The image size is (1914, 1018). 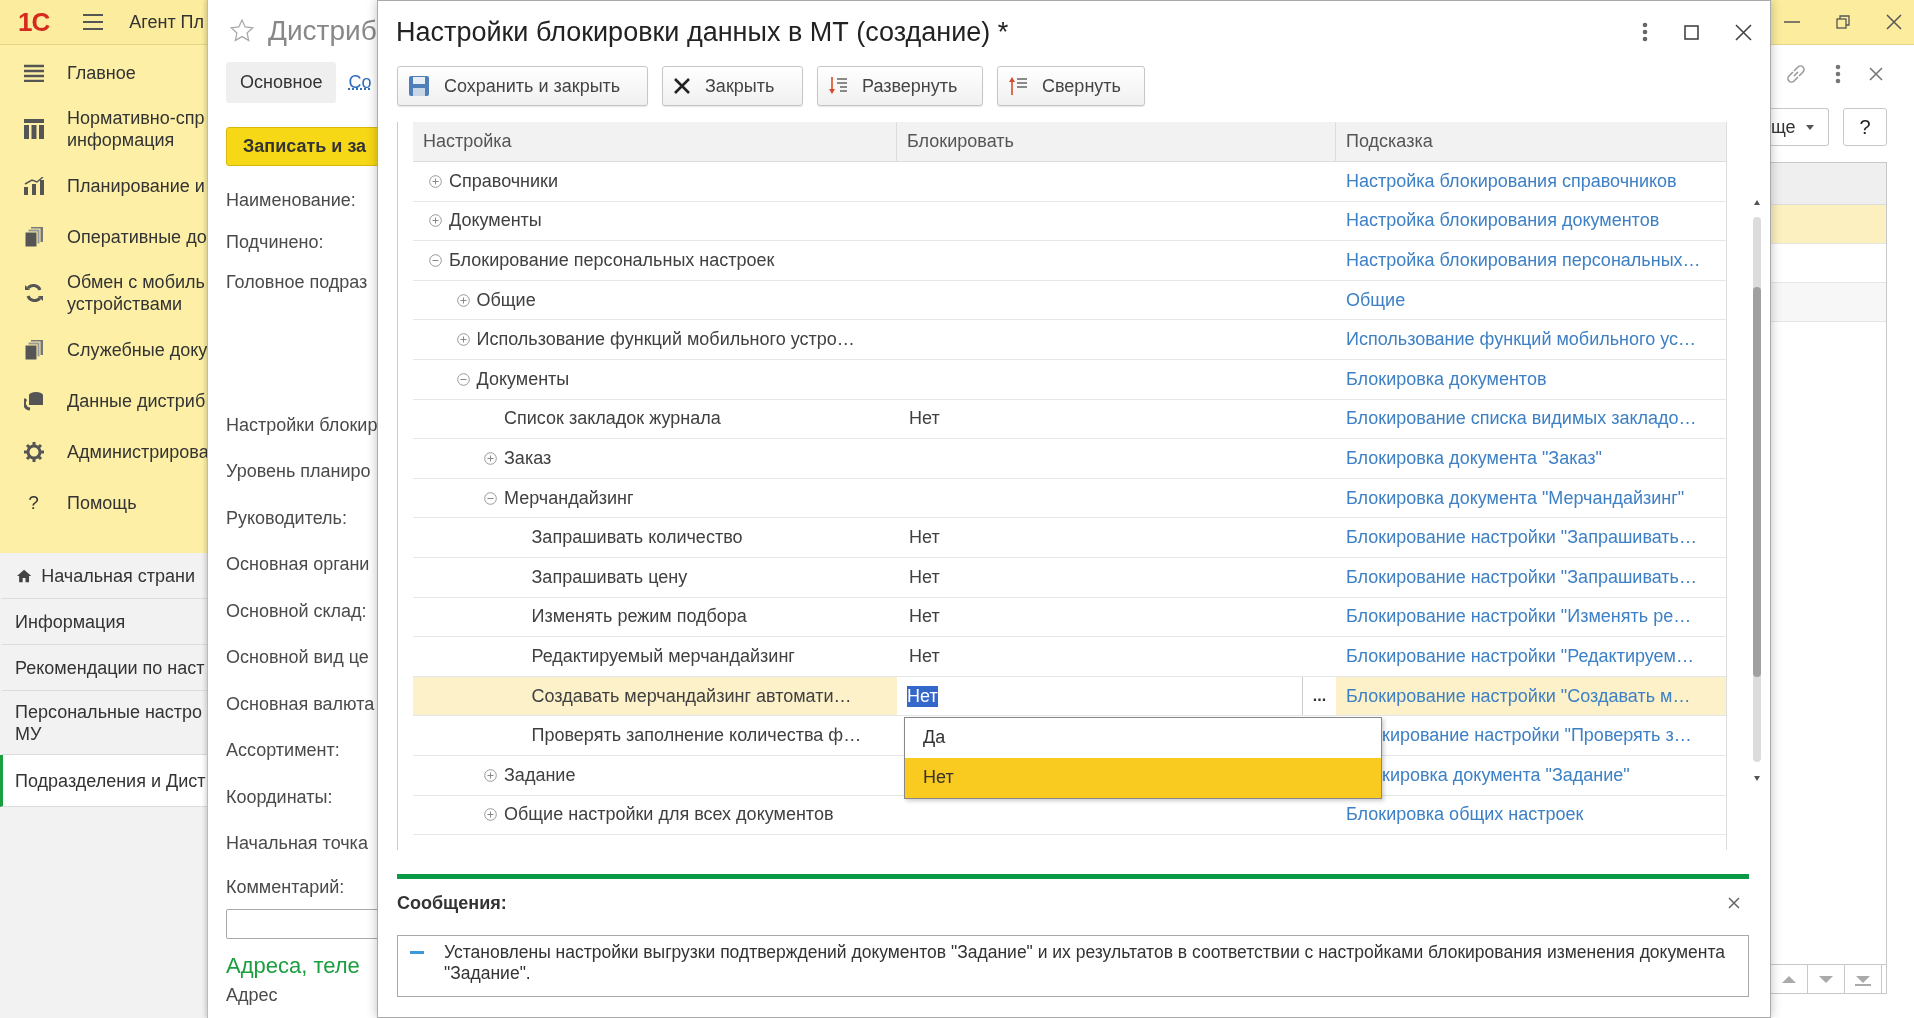 I want to click on column-header: Настройка, so click(x=655, y=141).